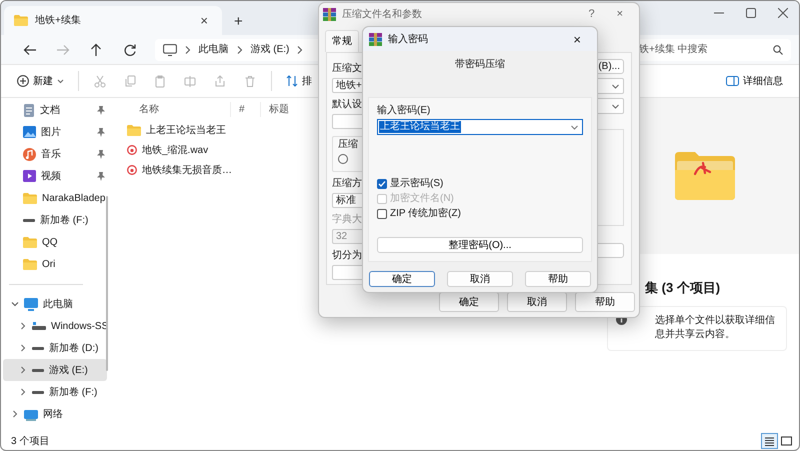 This screenshot has height=451, width=800. Describe the element at coordinates (347, 220) in the screenshot. I see `field-label: 字典大` at that location.